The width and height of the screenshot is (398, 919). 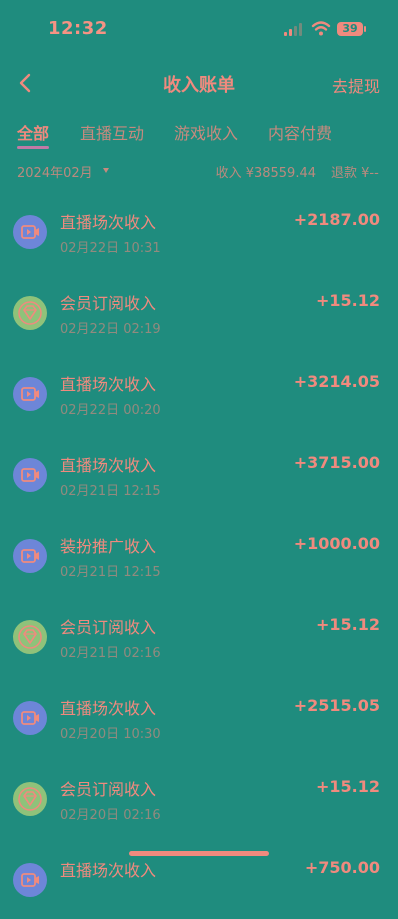 What do you see at coordinates (342, 867) in the screenshot?
I see `record-amount: +750.00` at bounding box center [342, 867].